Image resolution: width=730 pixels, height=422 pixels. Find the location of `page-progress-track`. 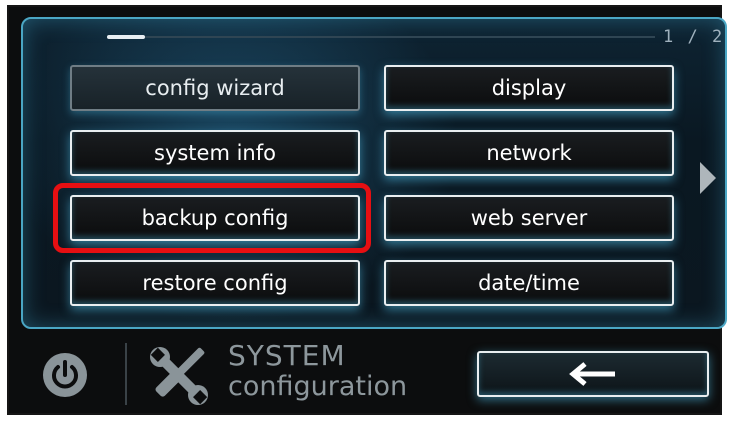

page-progress-track is located at coordinates (381, 37).